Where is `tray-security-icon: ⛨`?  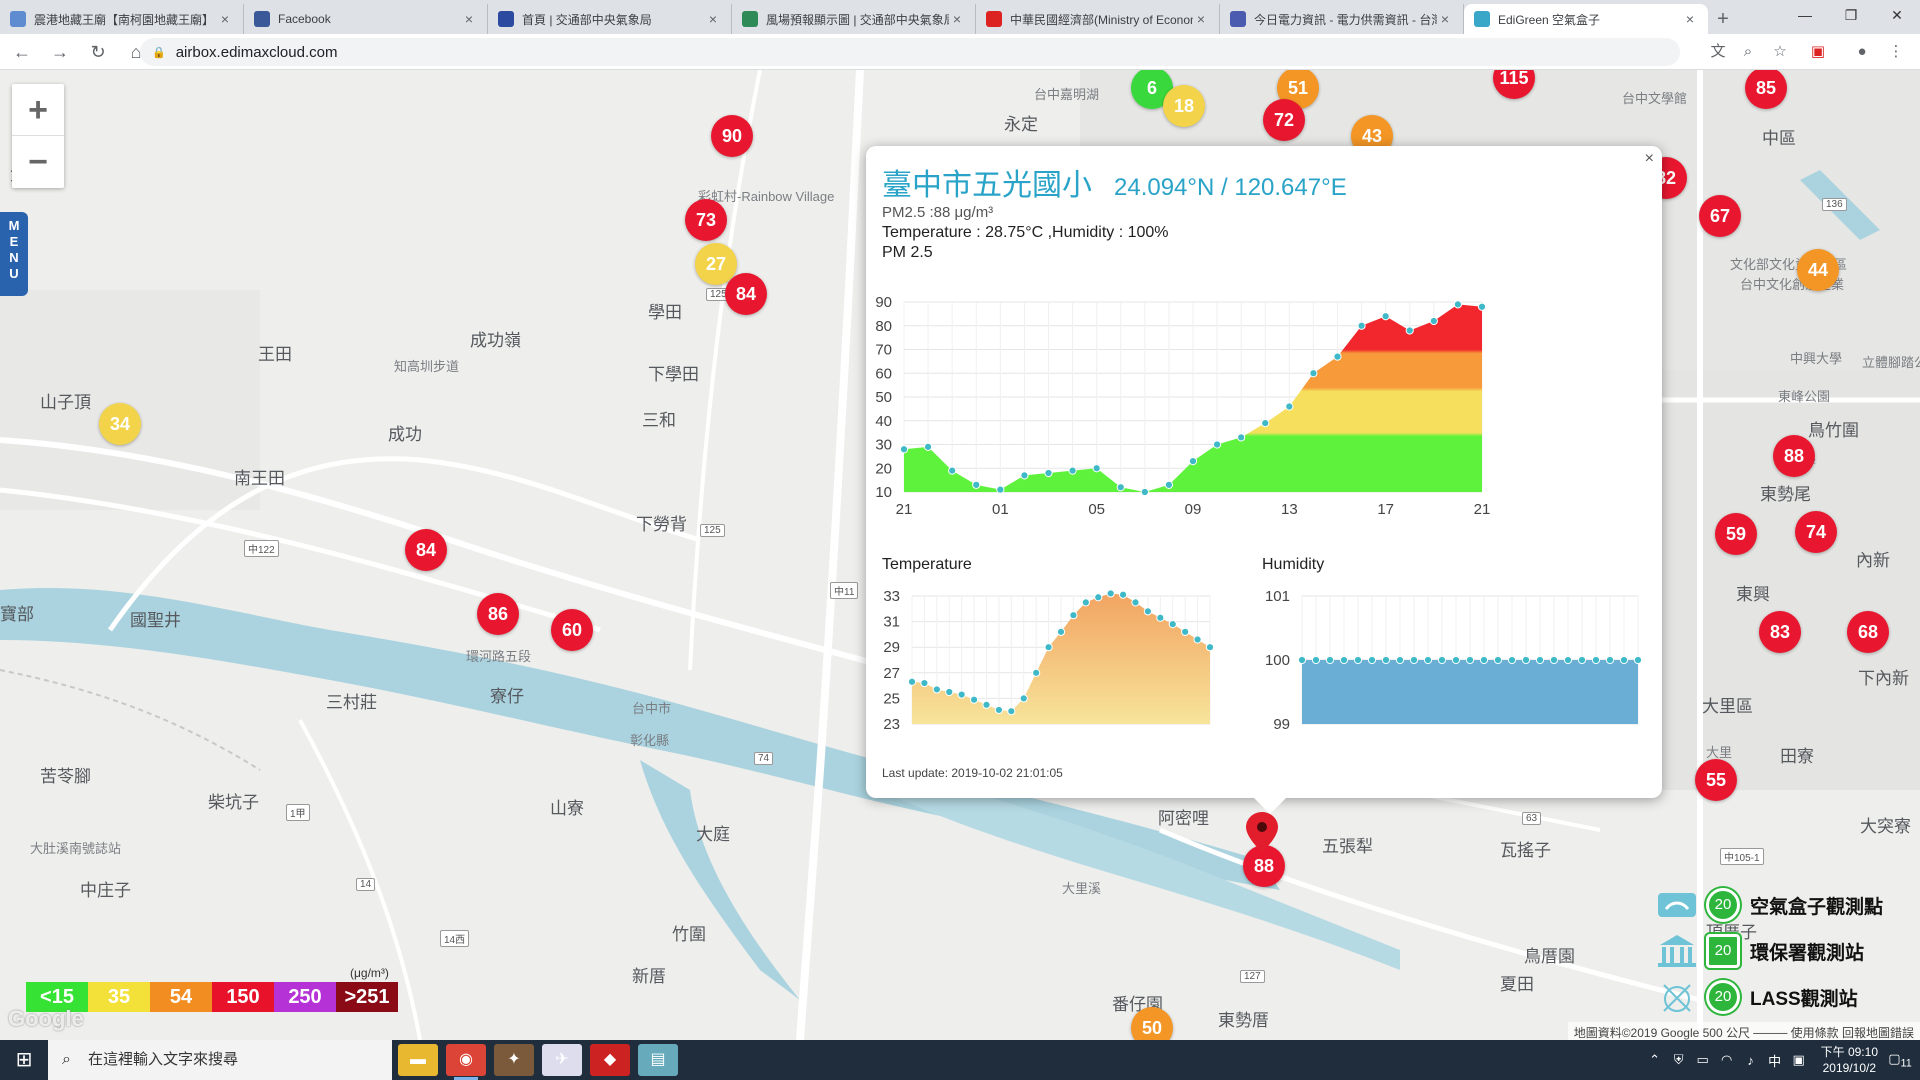
tray-security-icon: ⛨ is located at coordinates (1679, 1060).